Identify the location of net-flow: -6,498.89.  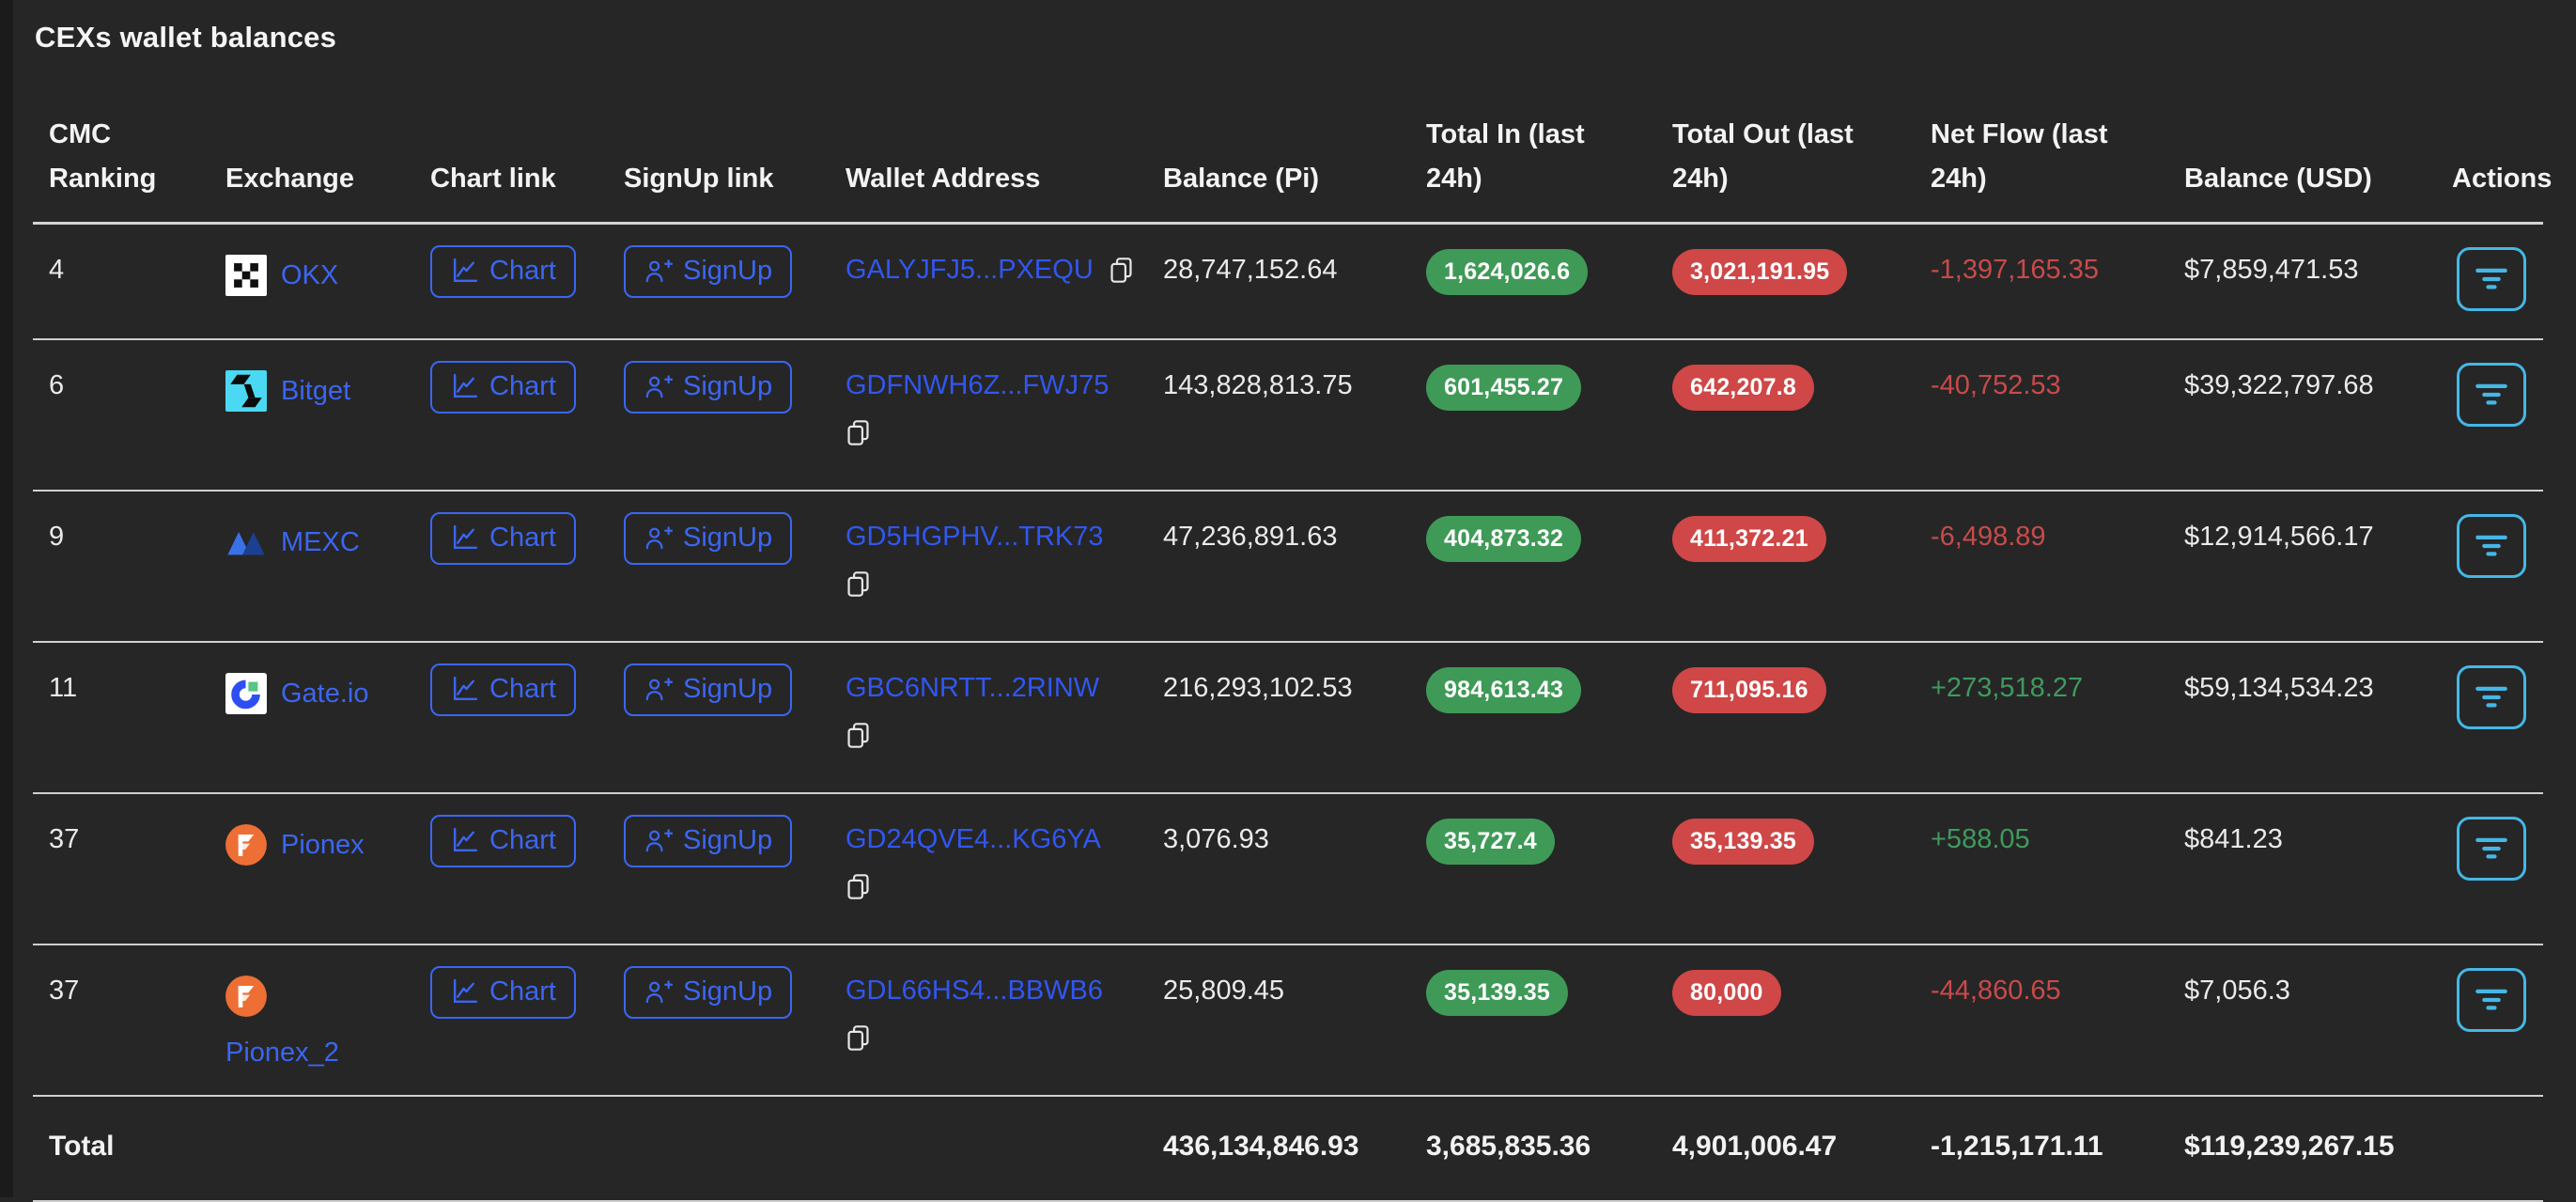
(1988, 537).